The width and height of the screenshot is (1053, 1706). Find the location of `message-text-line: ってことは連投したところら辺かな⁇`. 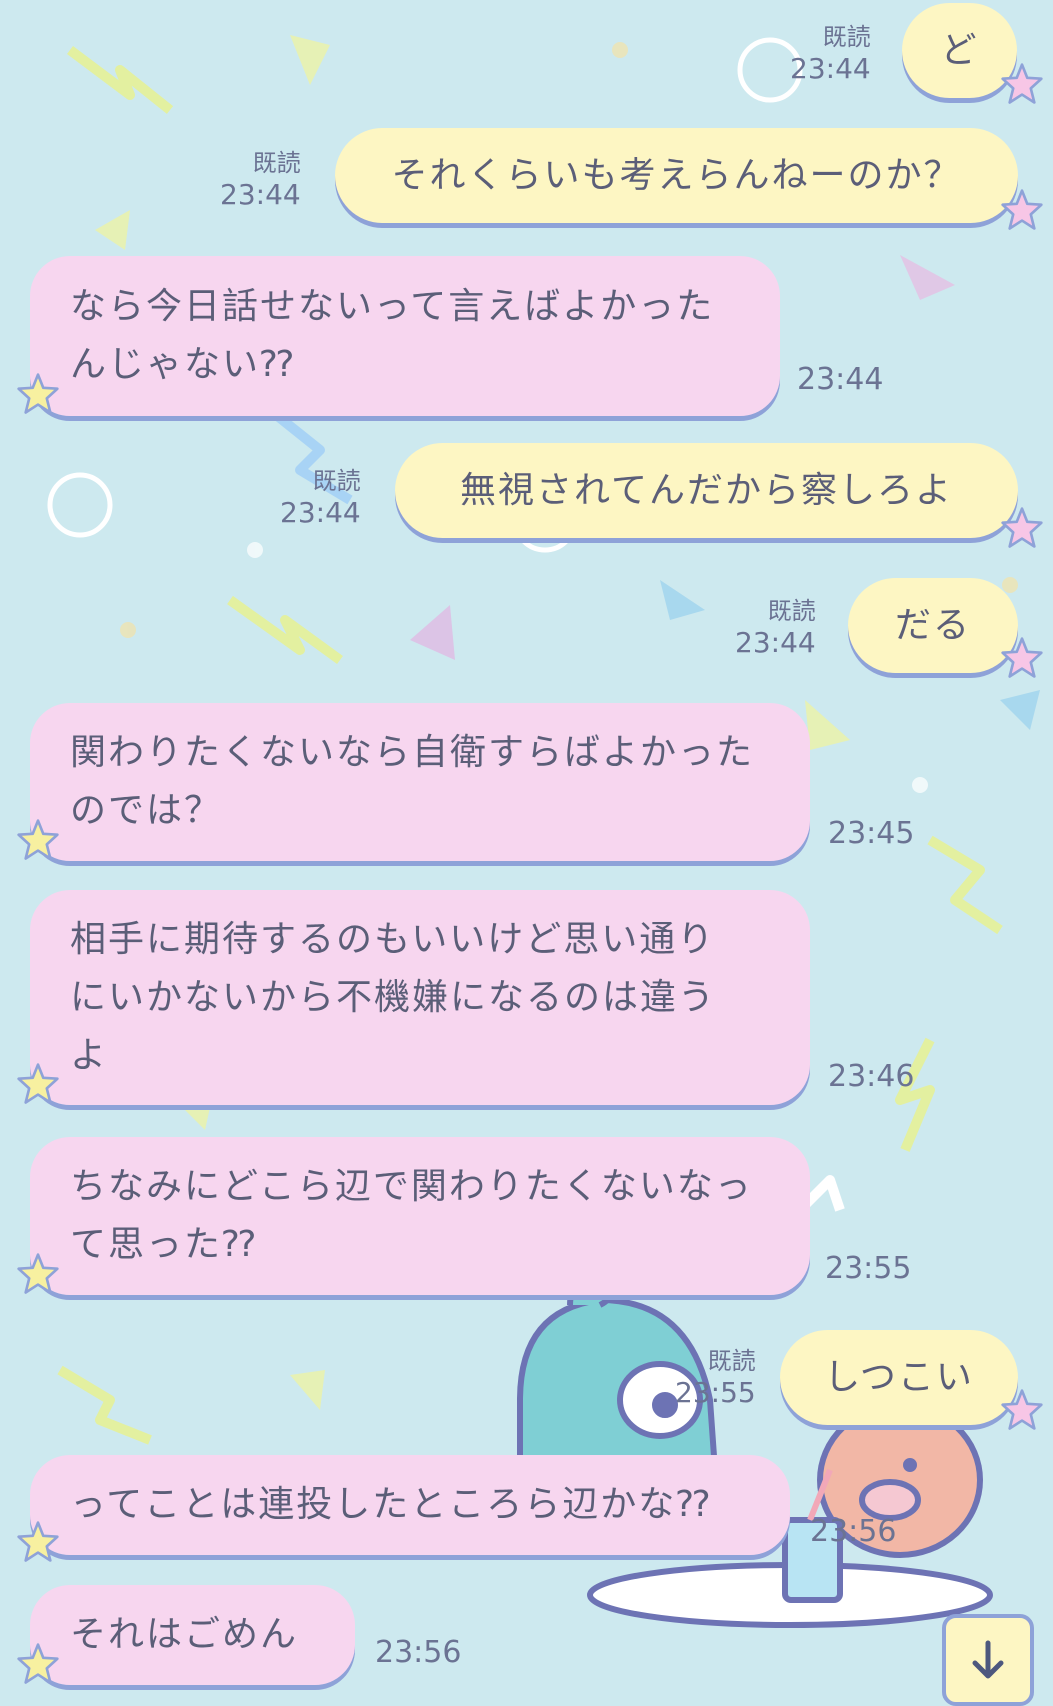

message-text-line: ってことは連投したところら辺かな⁇ is located at coordinates (391, 1504).